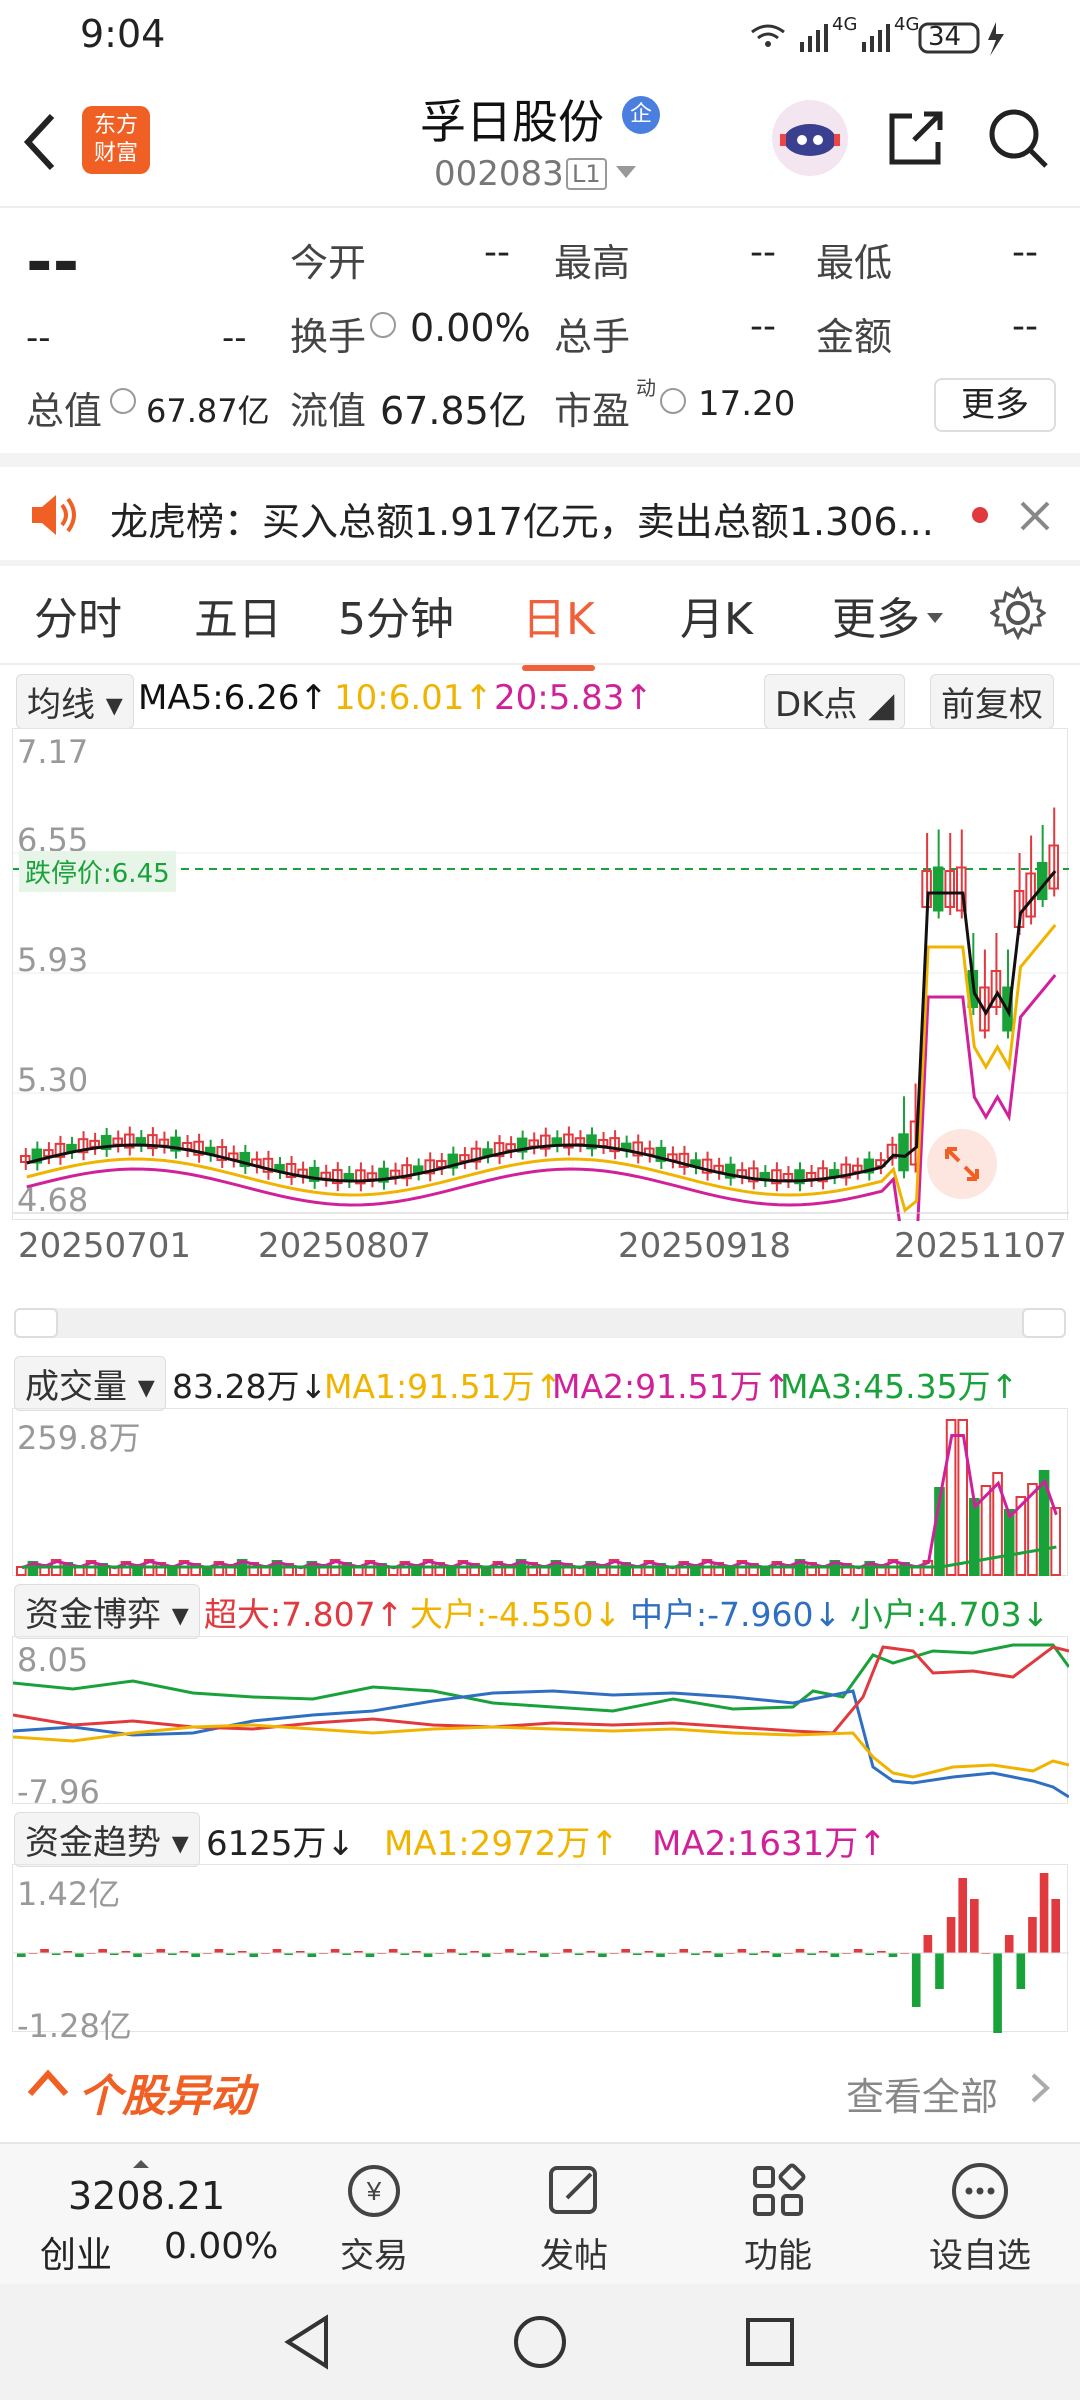  I want to click on volume-select-label: 成交量, so click(76, 1387).